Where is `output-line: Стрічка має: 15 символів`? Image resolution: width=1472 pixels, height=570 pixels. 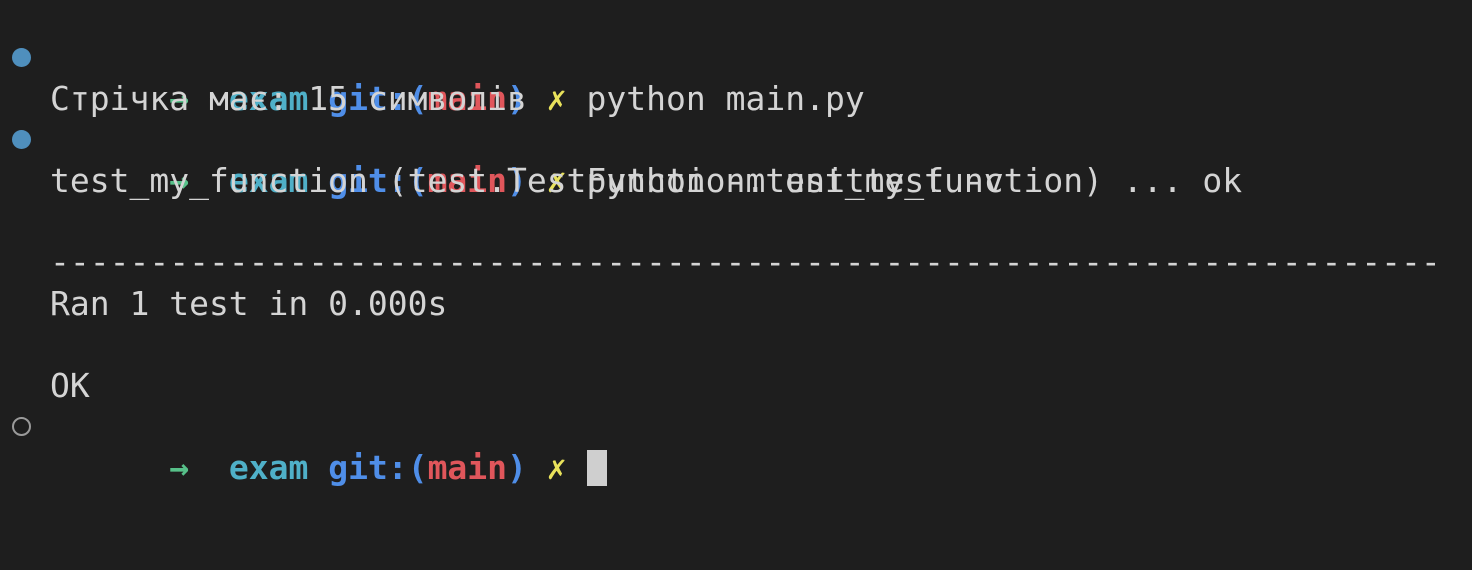 output-line: Стрічка має: 15 символів is located at coordinates (263, 98).